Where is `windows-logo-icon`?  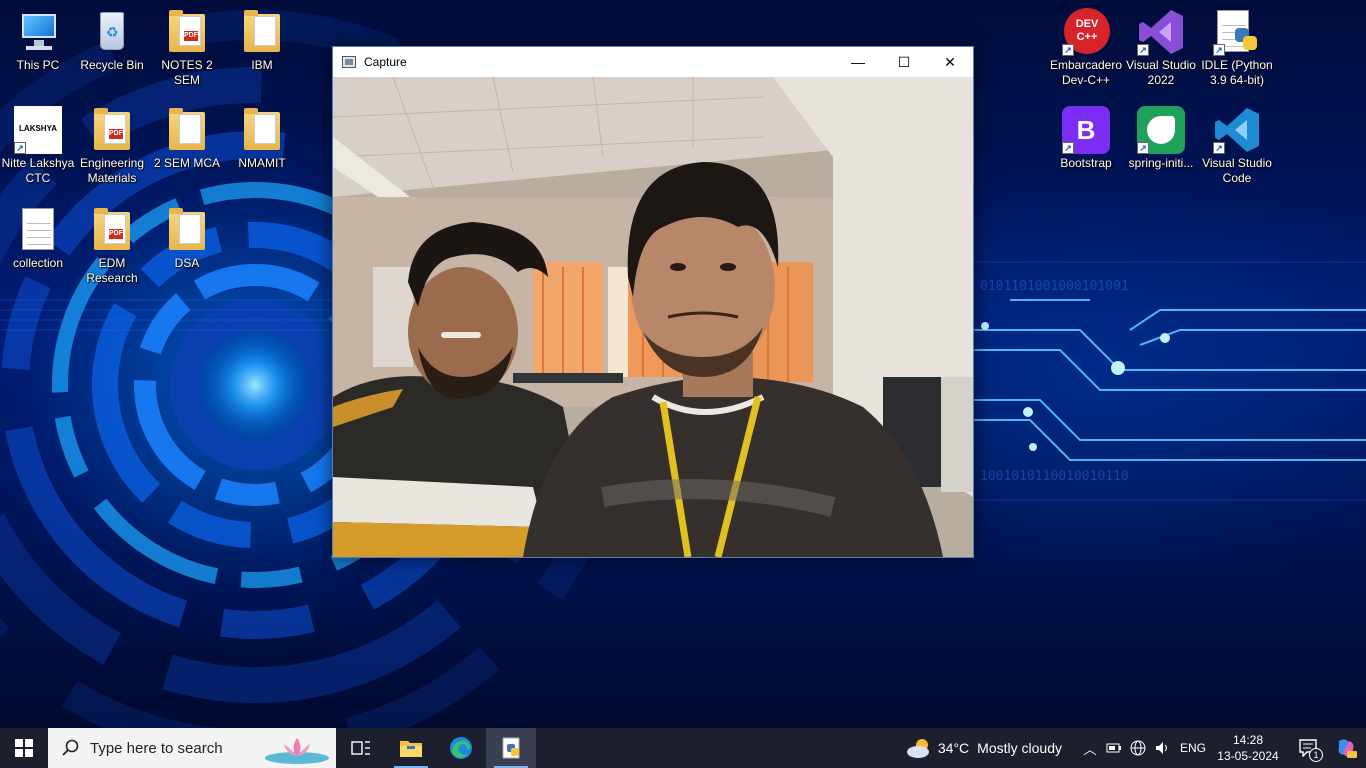
windows-logo-icon is located at coordinates (24, 748).